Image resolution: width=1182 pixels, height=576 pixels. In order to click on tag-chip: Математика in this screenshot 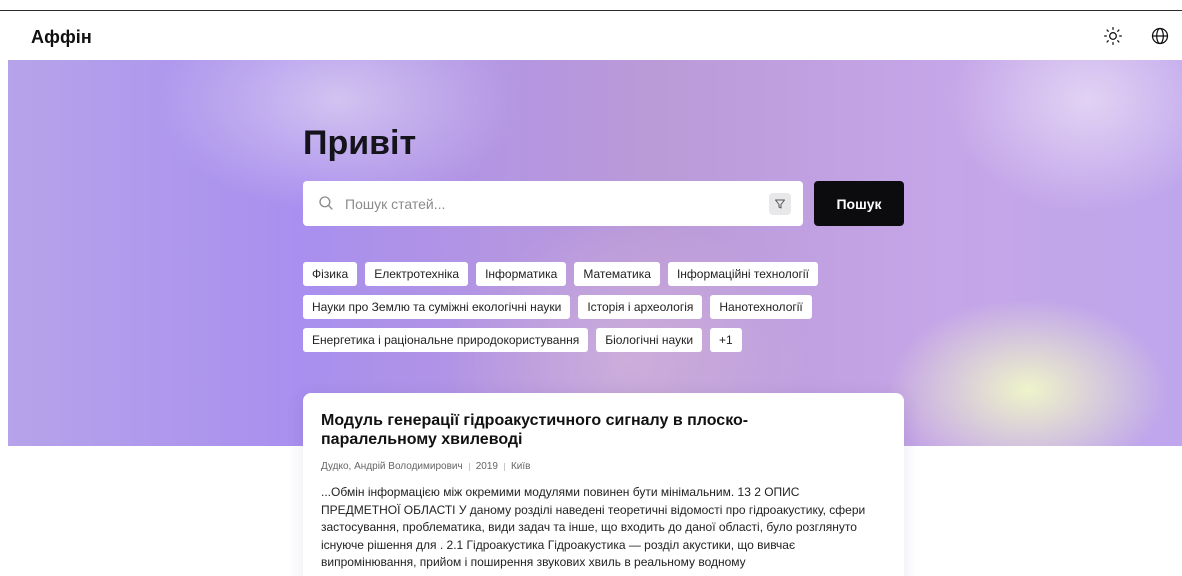, I will do `click(617, 274)`.